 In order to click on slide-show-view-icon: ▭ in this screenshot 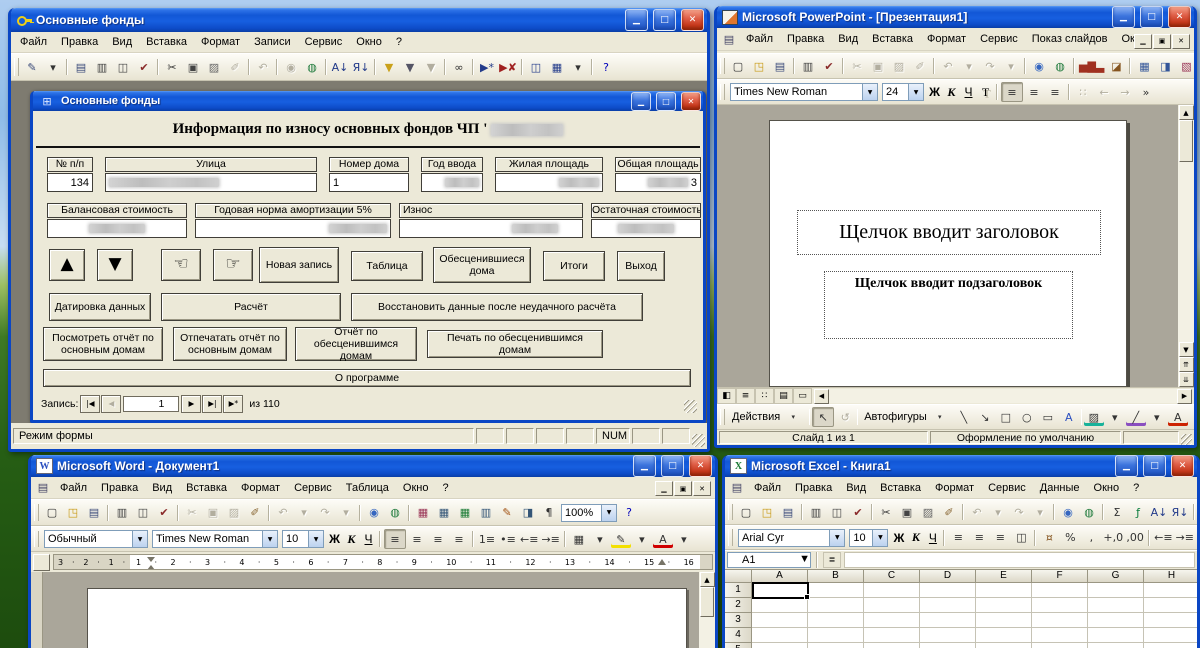, I will do `click(802, 396)`.